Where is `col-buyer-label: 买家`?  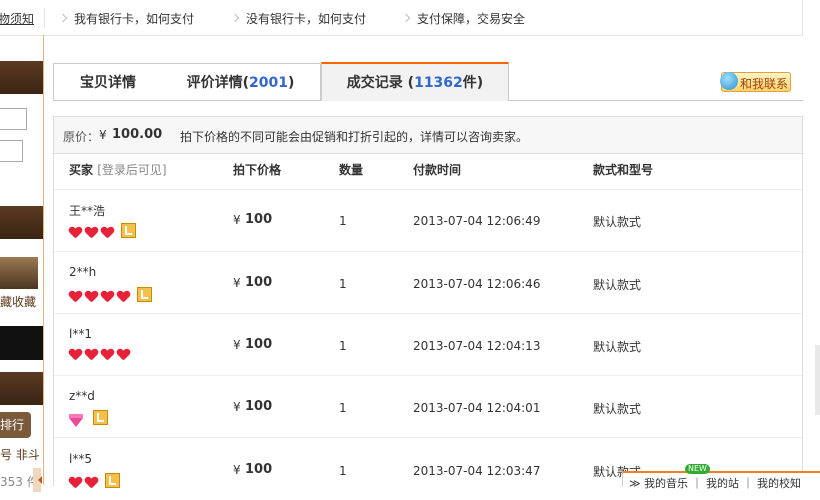 col-buyer-label: 买家 is located at coordinates (81, 170).